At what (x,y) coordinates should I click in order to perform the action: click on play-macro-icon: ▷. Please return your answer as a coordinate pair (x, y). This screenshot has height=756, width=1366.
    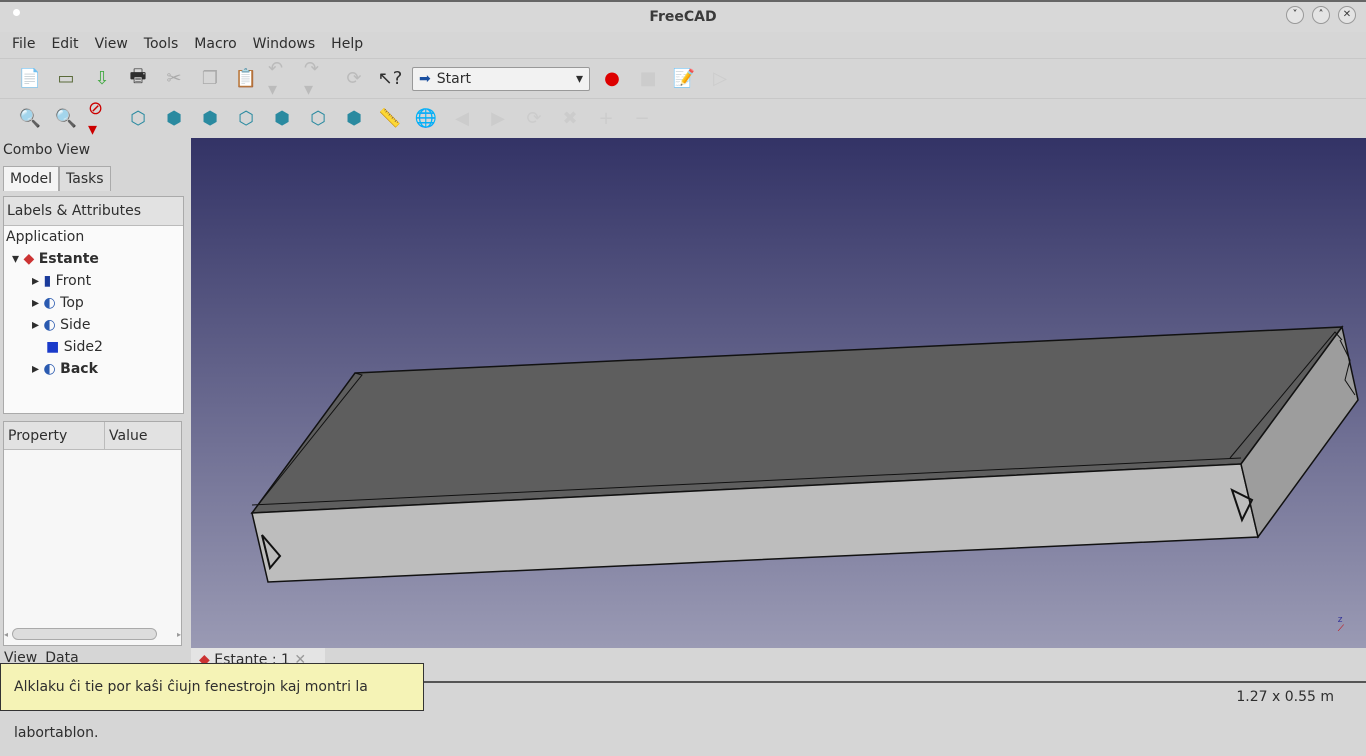
    Looking at the image, I should click on (720, 79).